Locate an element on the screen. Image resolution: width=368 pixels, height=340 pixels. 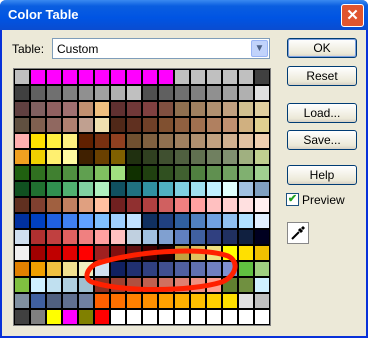
eyedropper-button is located at coordinates (298, 233).